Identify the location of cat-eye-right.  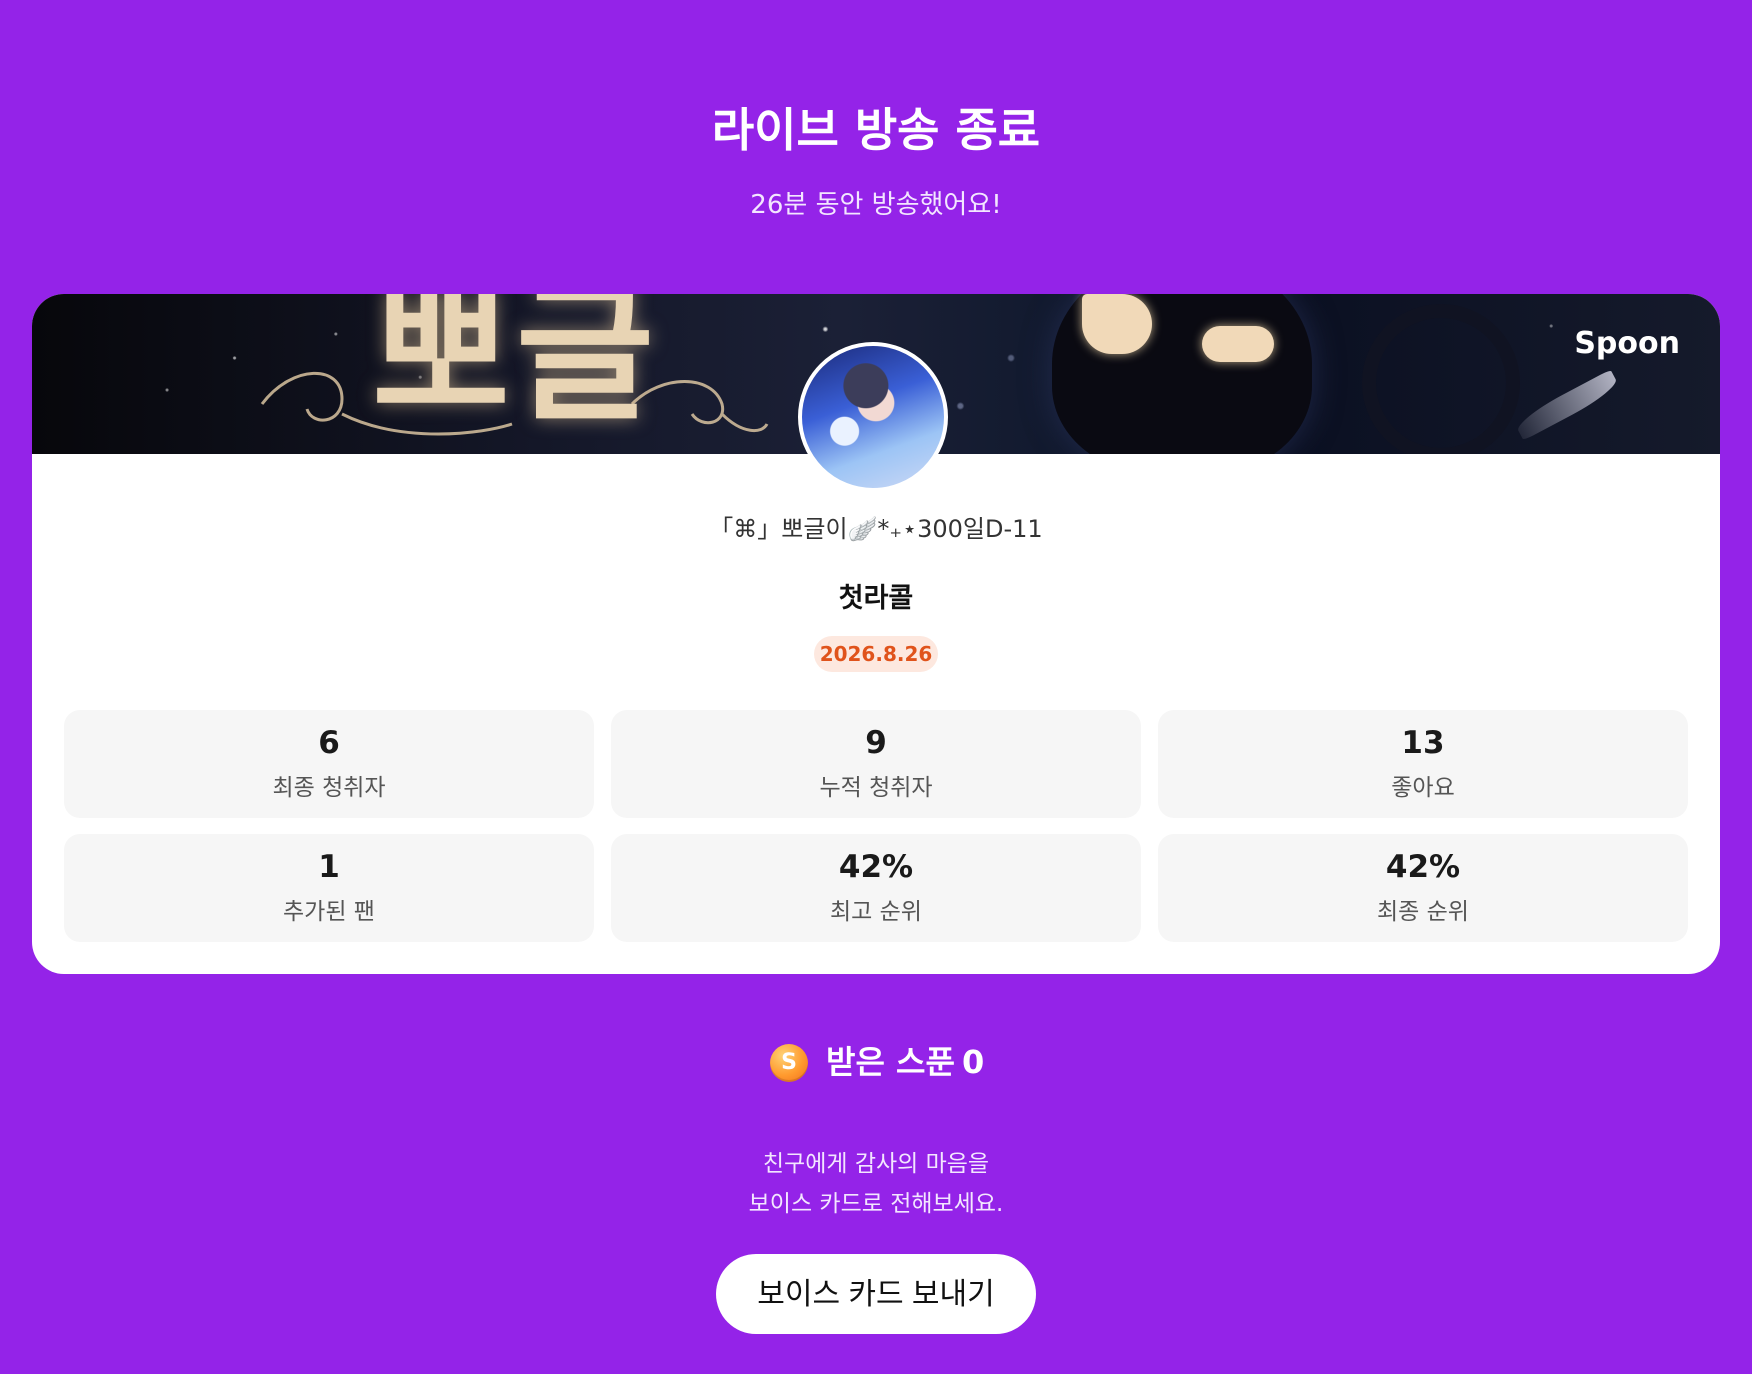
(1238, 344).